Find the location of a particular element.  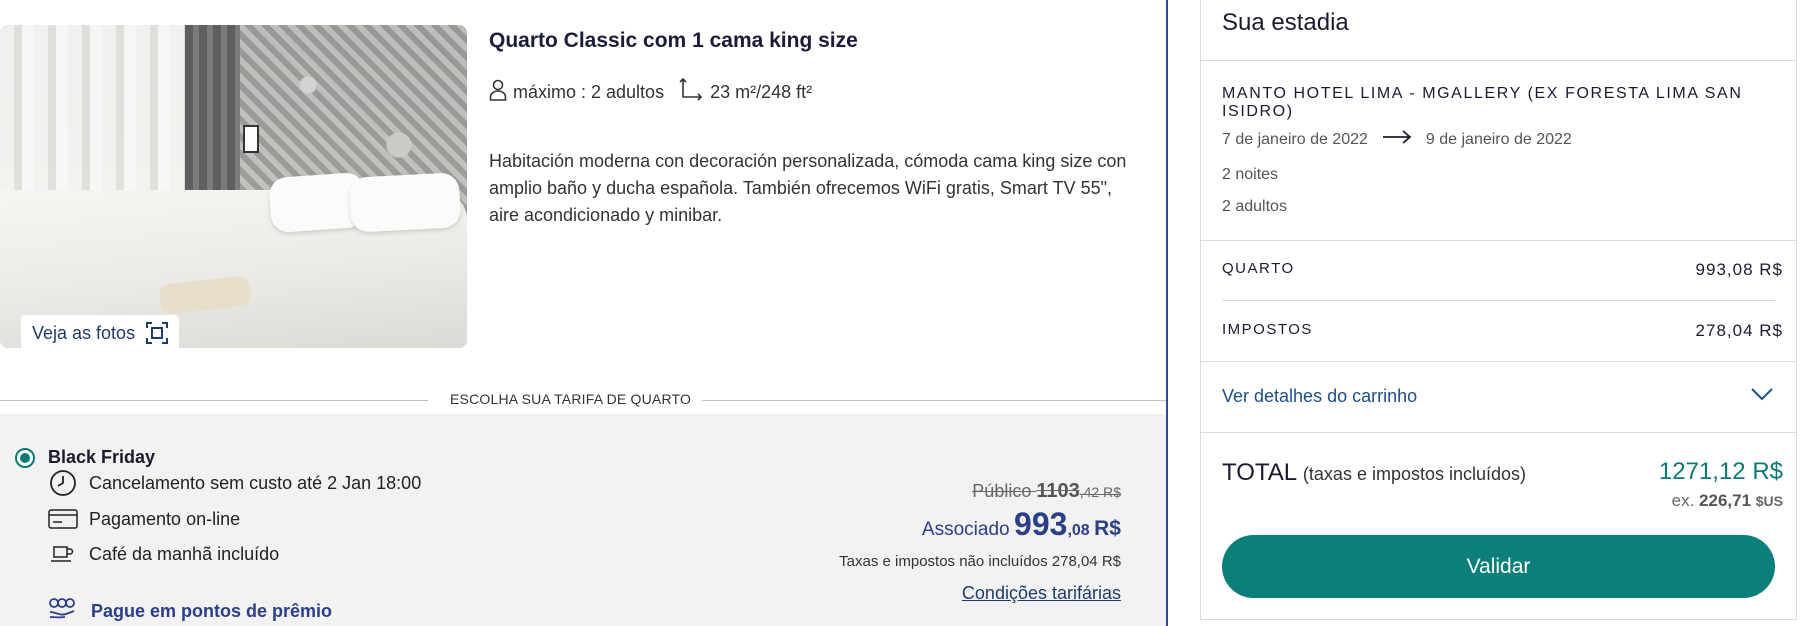

gallery-icon is located at coordinates (157, 333).